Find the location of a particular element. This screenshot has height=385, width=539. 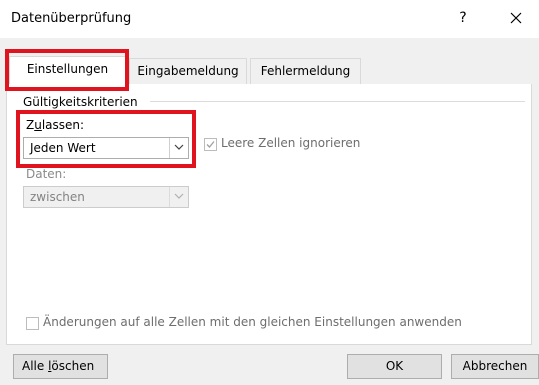

aenderungen-checkbox is located at coordinates (32, 323).